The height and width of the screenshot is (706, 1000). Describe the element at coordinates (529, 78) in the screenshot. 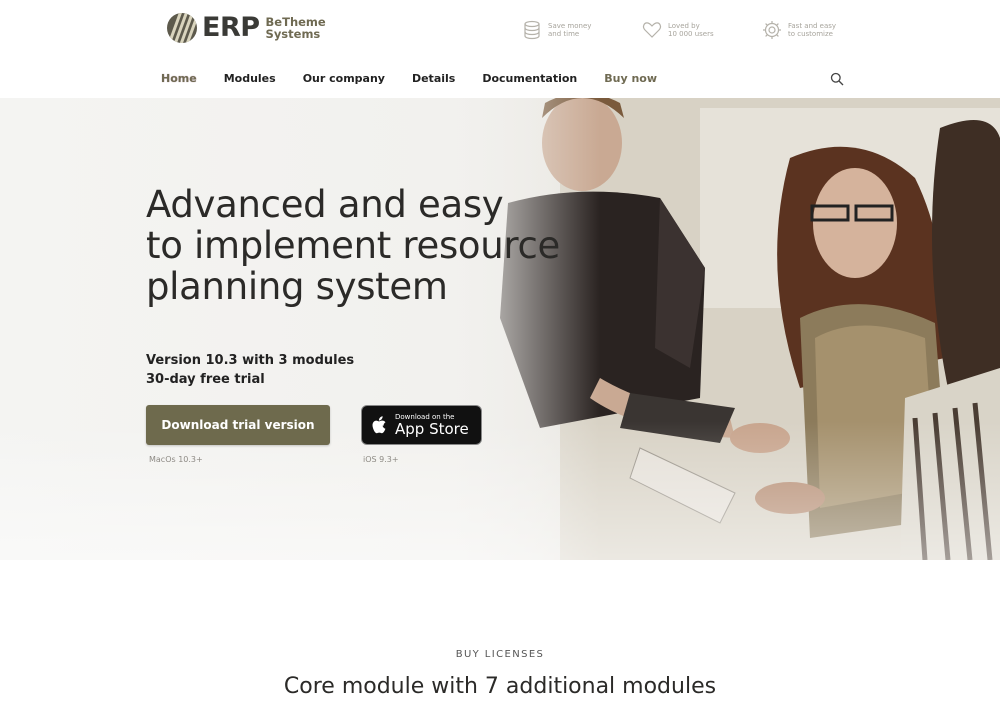

I see `nav-item-documentation: Documentation` at that location.